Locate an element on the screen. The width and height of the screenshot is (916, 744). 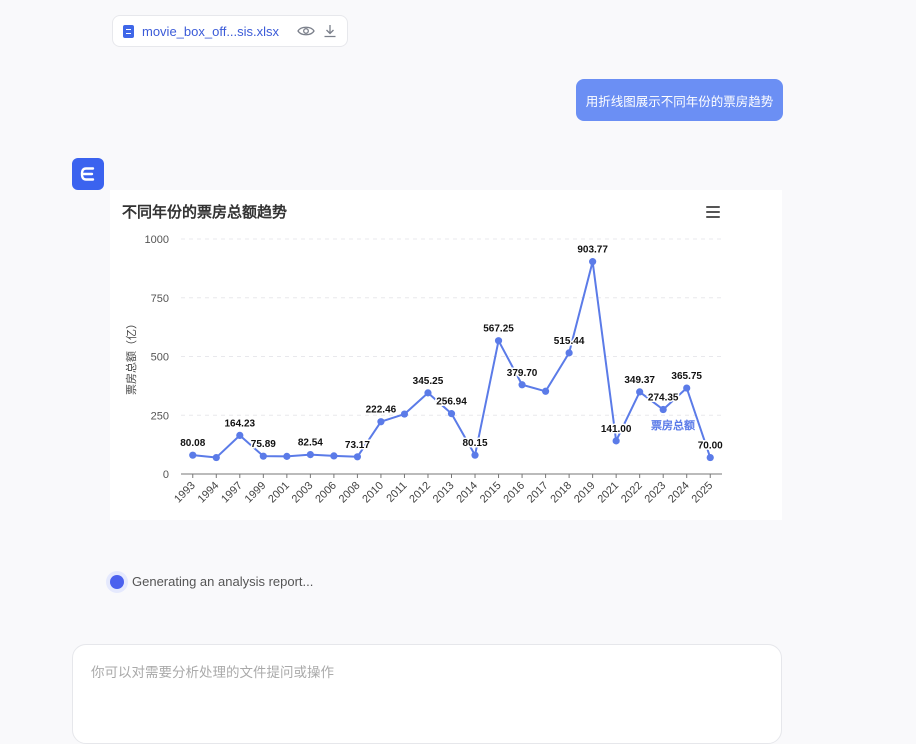
data-label: 75.89 is located at coordinates (263, 444).